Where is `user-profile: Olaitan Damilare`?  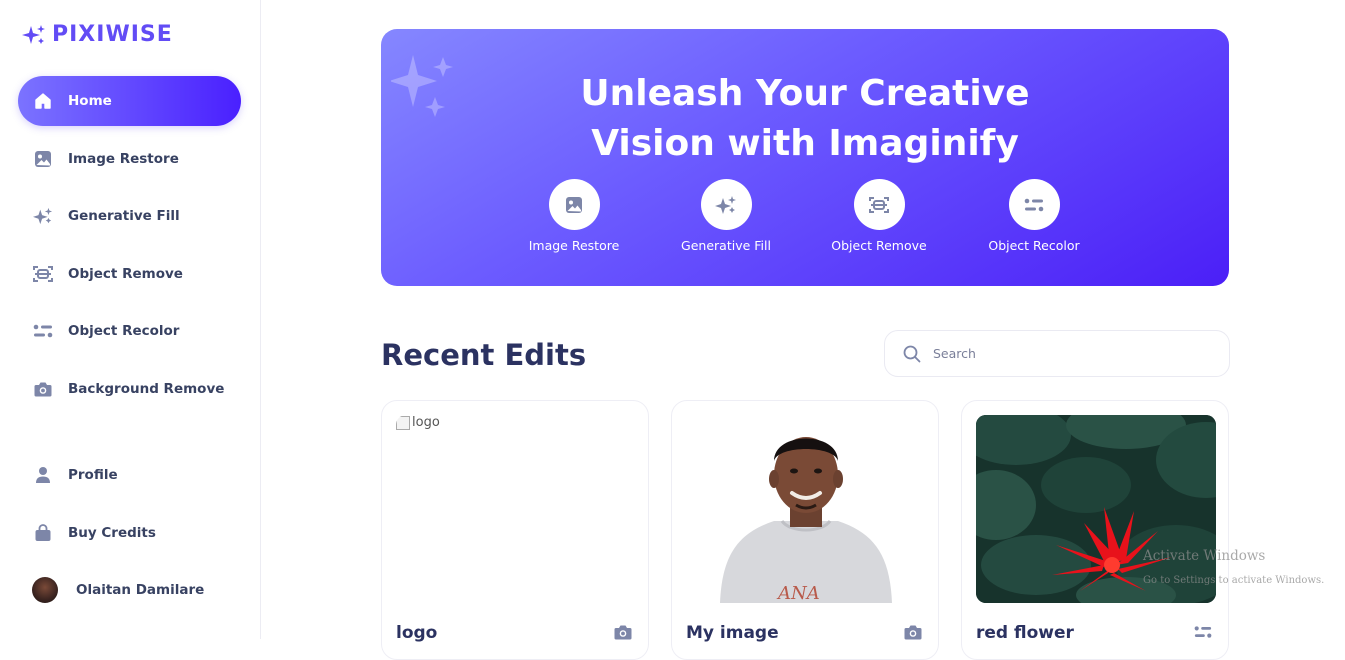 user-profile: Olaitan Damilare is located at coordinates (129, 590).